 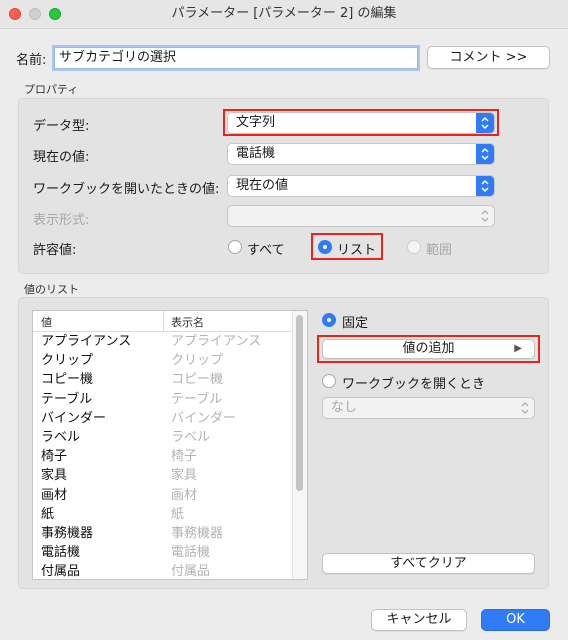 What do you see at coordinates (177, 514) in the screenshot?
I see `row-display-name: 紙` at bounding box center [177, 514].